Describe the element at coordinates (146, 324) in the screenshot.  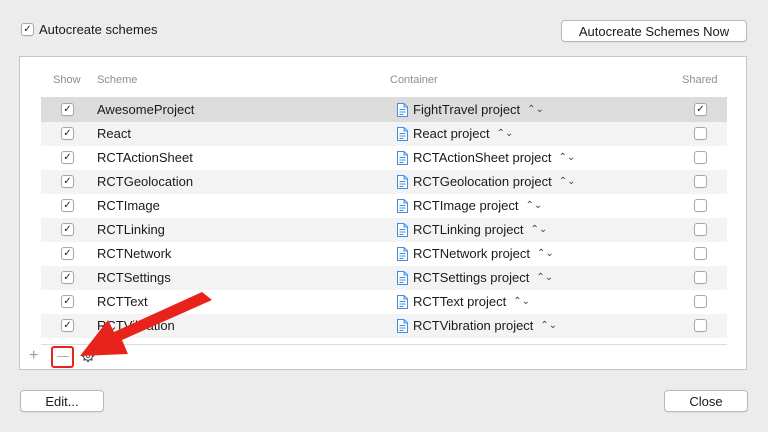
I see `annotation-arrow` at that location.